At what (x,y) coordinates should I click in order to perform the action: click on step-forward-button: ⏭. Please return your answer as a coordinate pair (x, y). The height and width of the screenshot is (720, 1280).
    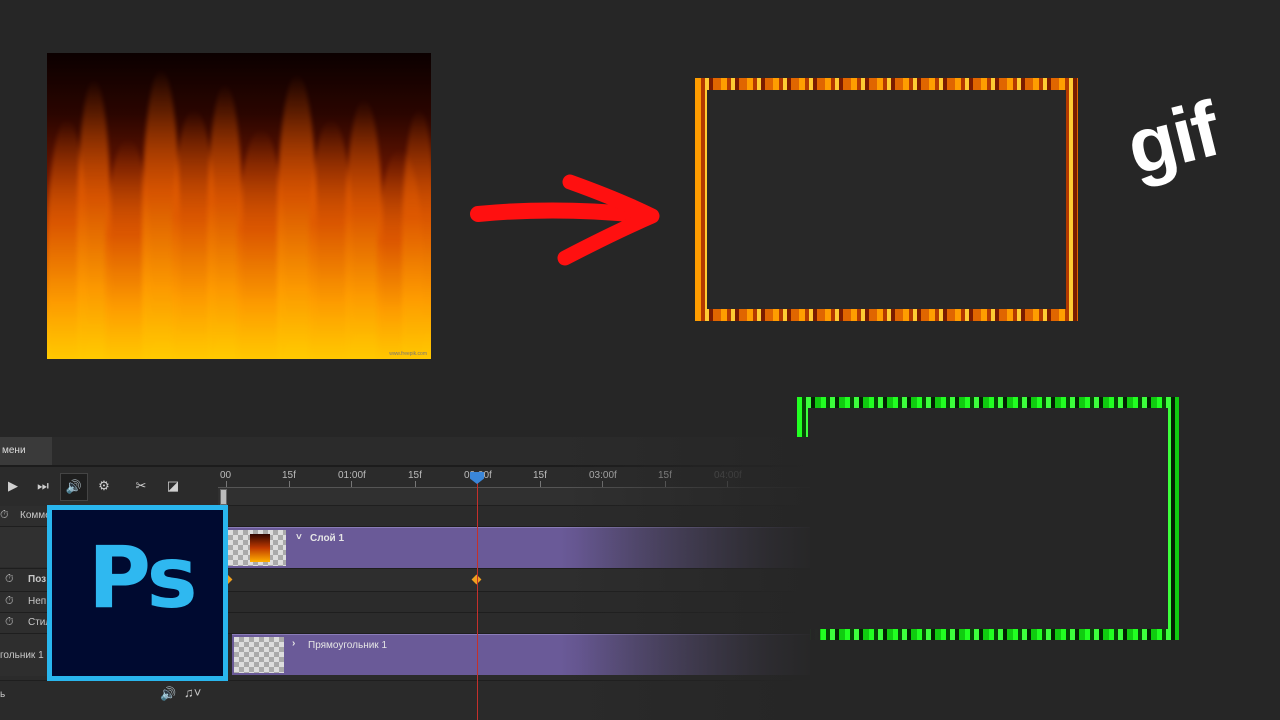
    Looking at the image, I should click on (43, 486).